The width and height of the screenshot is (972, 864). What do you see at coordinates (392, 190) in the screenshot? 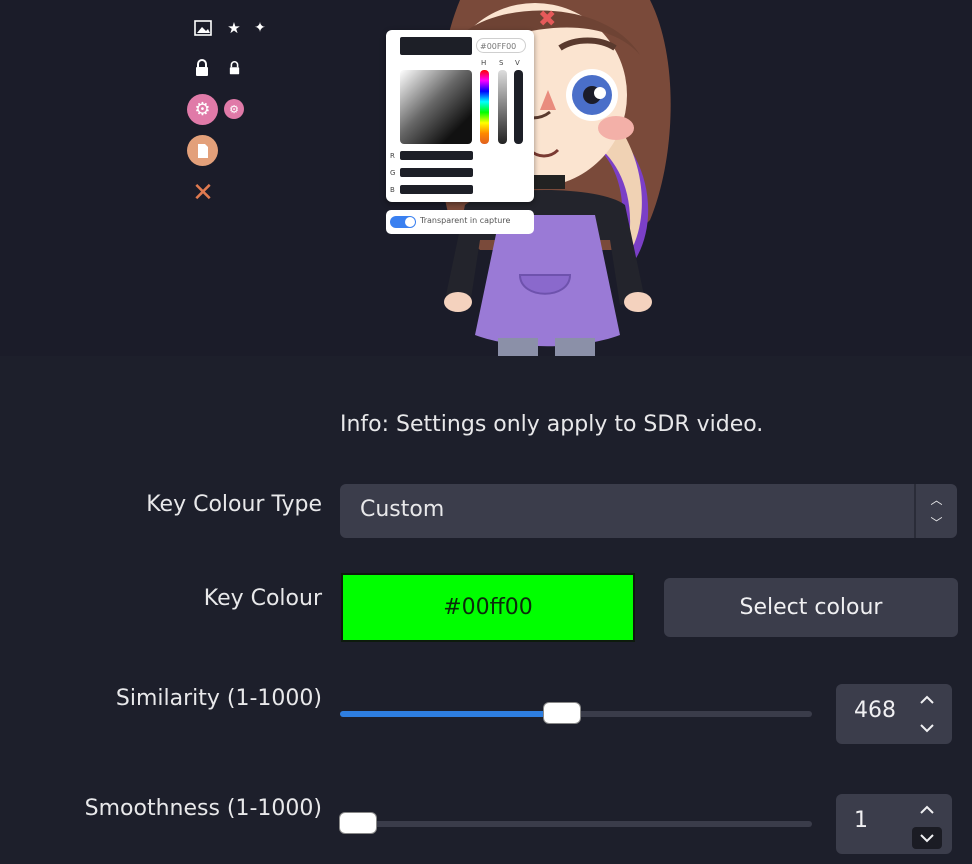
I see `blue-label: B` at bounding box center [392, 190].